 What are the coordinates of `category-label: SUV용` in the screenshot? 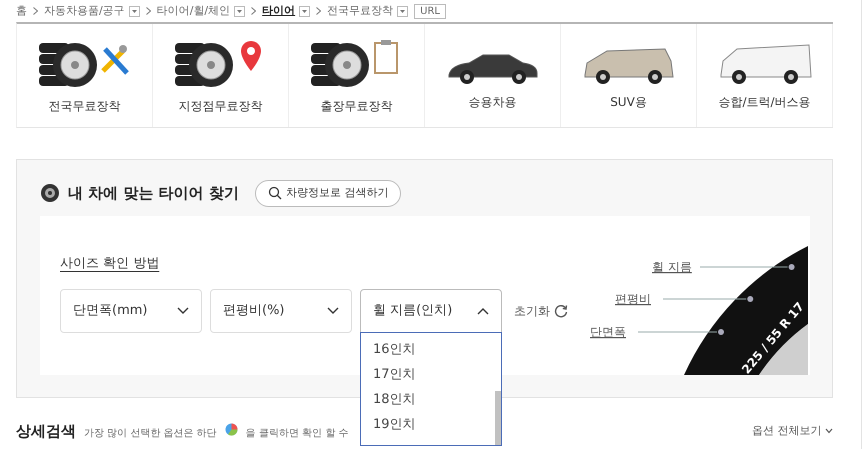 It's located at (628, 102).